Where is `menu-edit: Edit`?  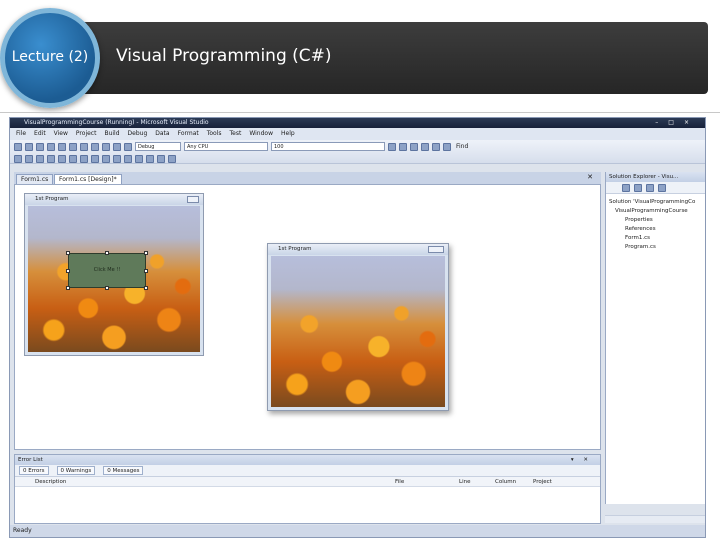 menu-edit: Edit is located at coordinates (40, 134).